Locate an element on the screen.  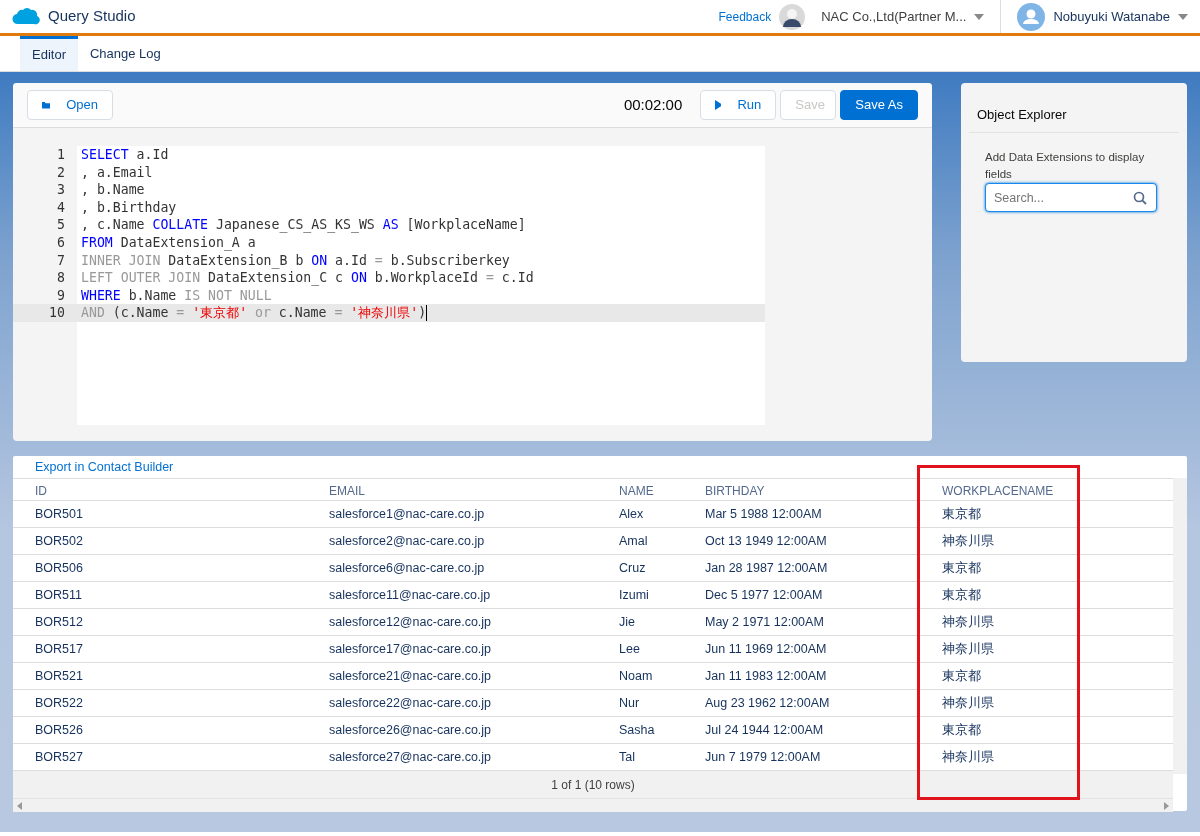
line-number: 1 is located at coordinates (61, 154).